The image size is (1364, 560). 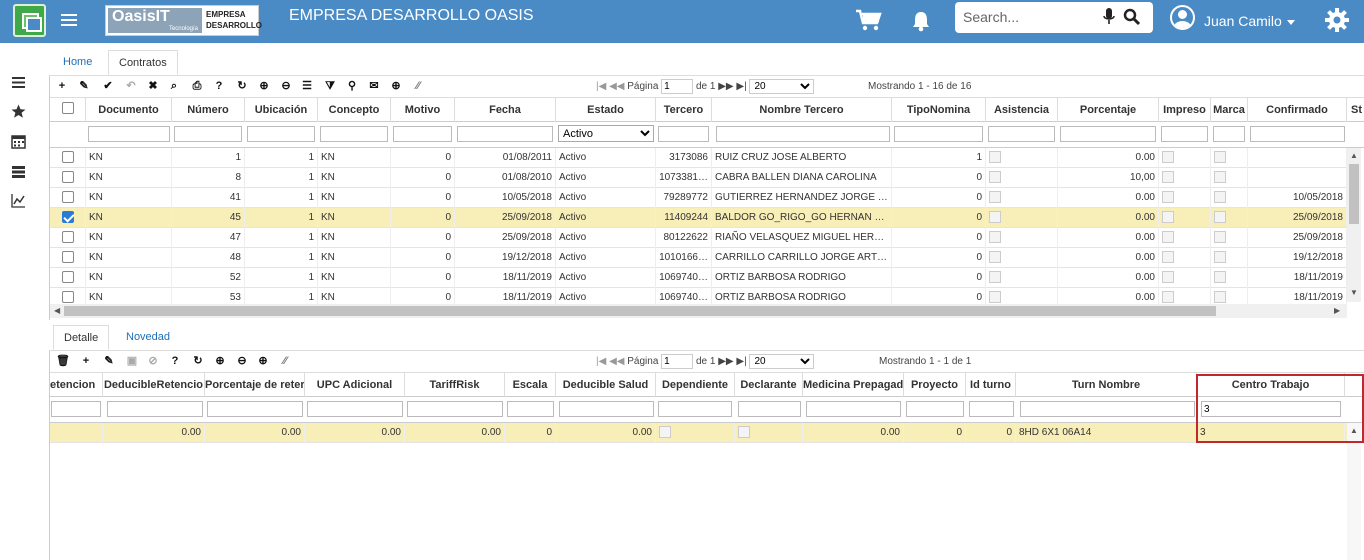 What do you see at coordinates (1022, 110) in the screenshot?
I see `col-asistencia: Asistencia` at bounding box center [1022, 110].